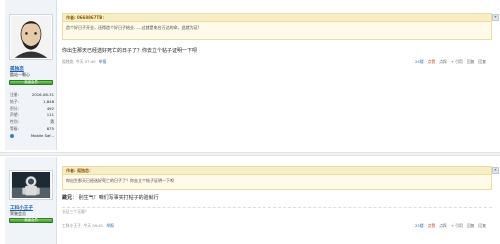 This screenshot has width=500, height=244. Describe the element at coordinates (14, 128) in the screenshot. I see `stat-label: 等级:` at that location.